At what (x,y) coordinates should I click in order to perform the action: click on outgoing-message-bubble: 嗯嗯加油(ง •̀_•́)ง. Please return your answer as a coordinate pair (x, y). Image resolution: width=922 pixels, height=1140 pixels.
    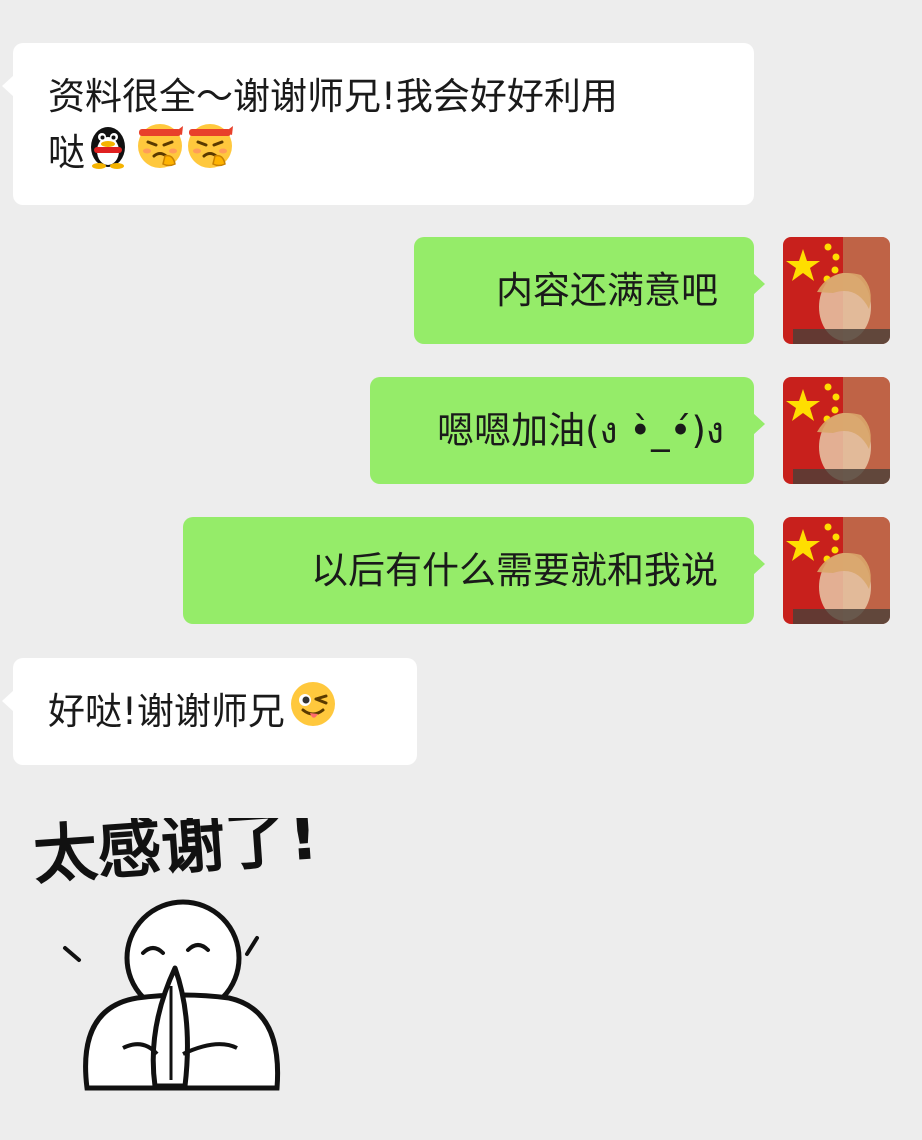
    Looking at the image, I should click on (567, 430).